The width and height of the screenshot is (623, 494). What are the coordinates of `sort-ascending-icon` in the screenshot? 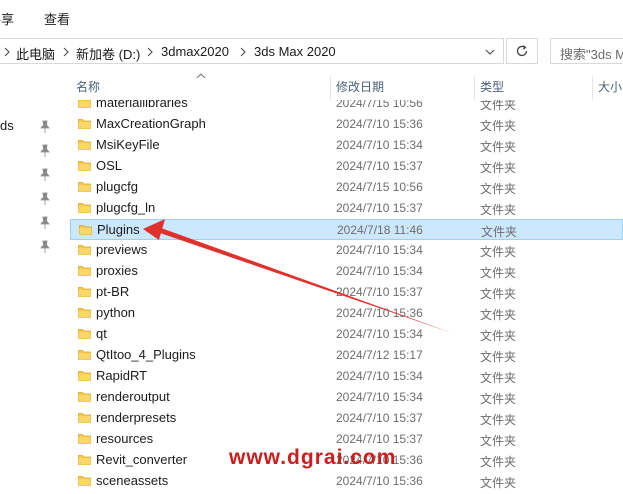 It's located at (201, 76).